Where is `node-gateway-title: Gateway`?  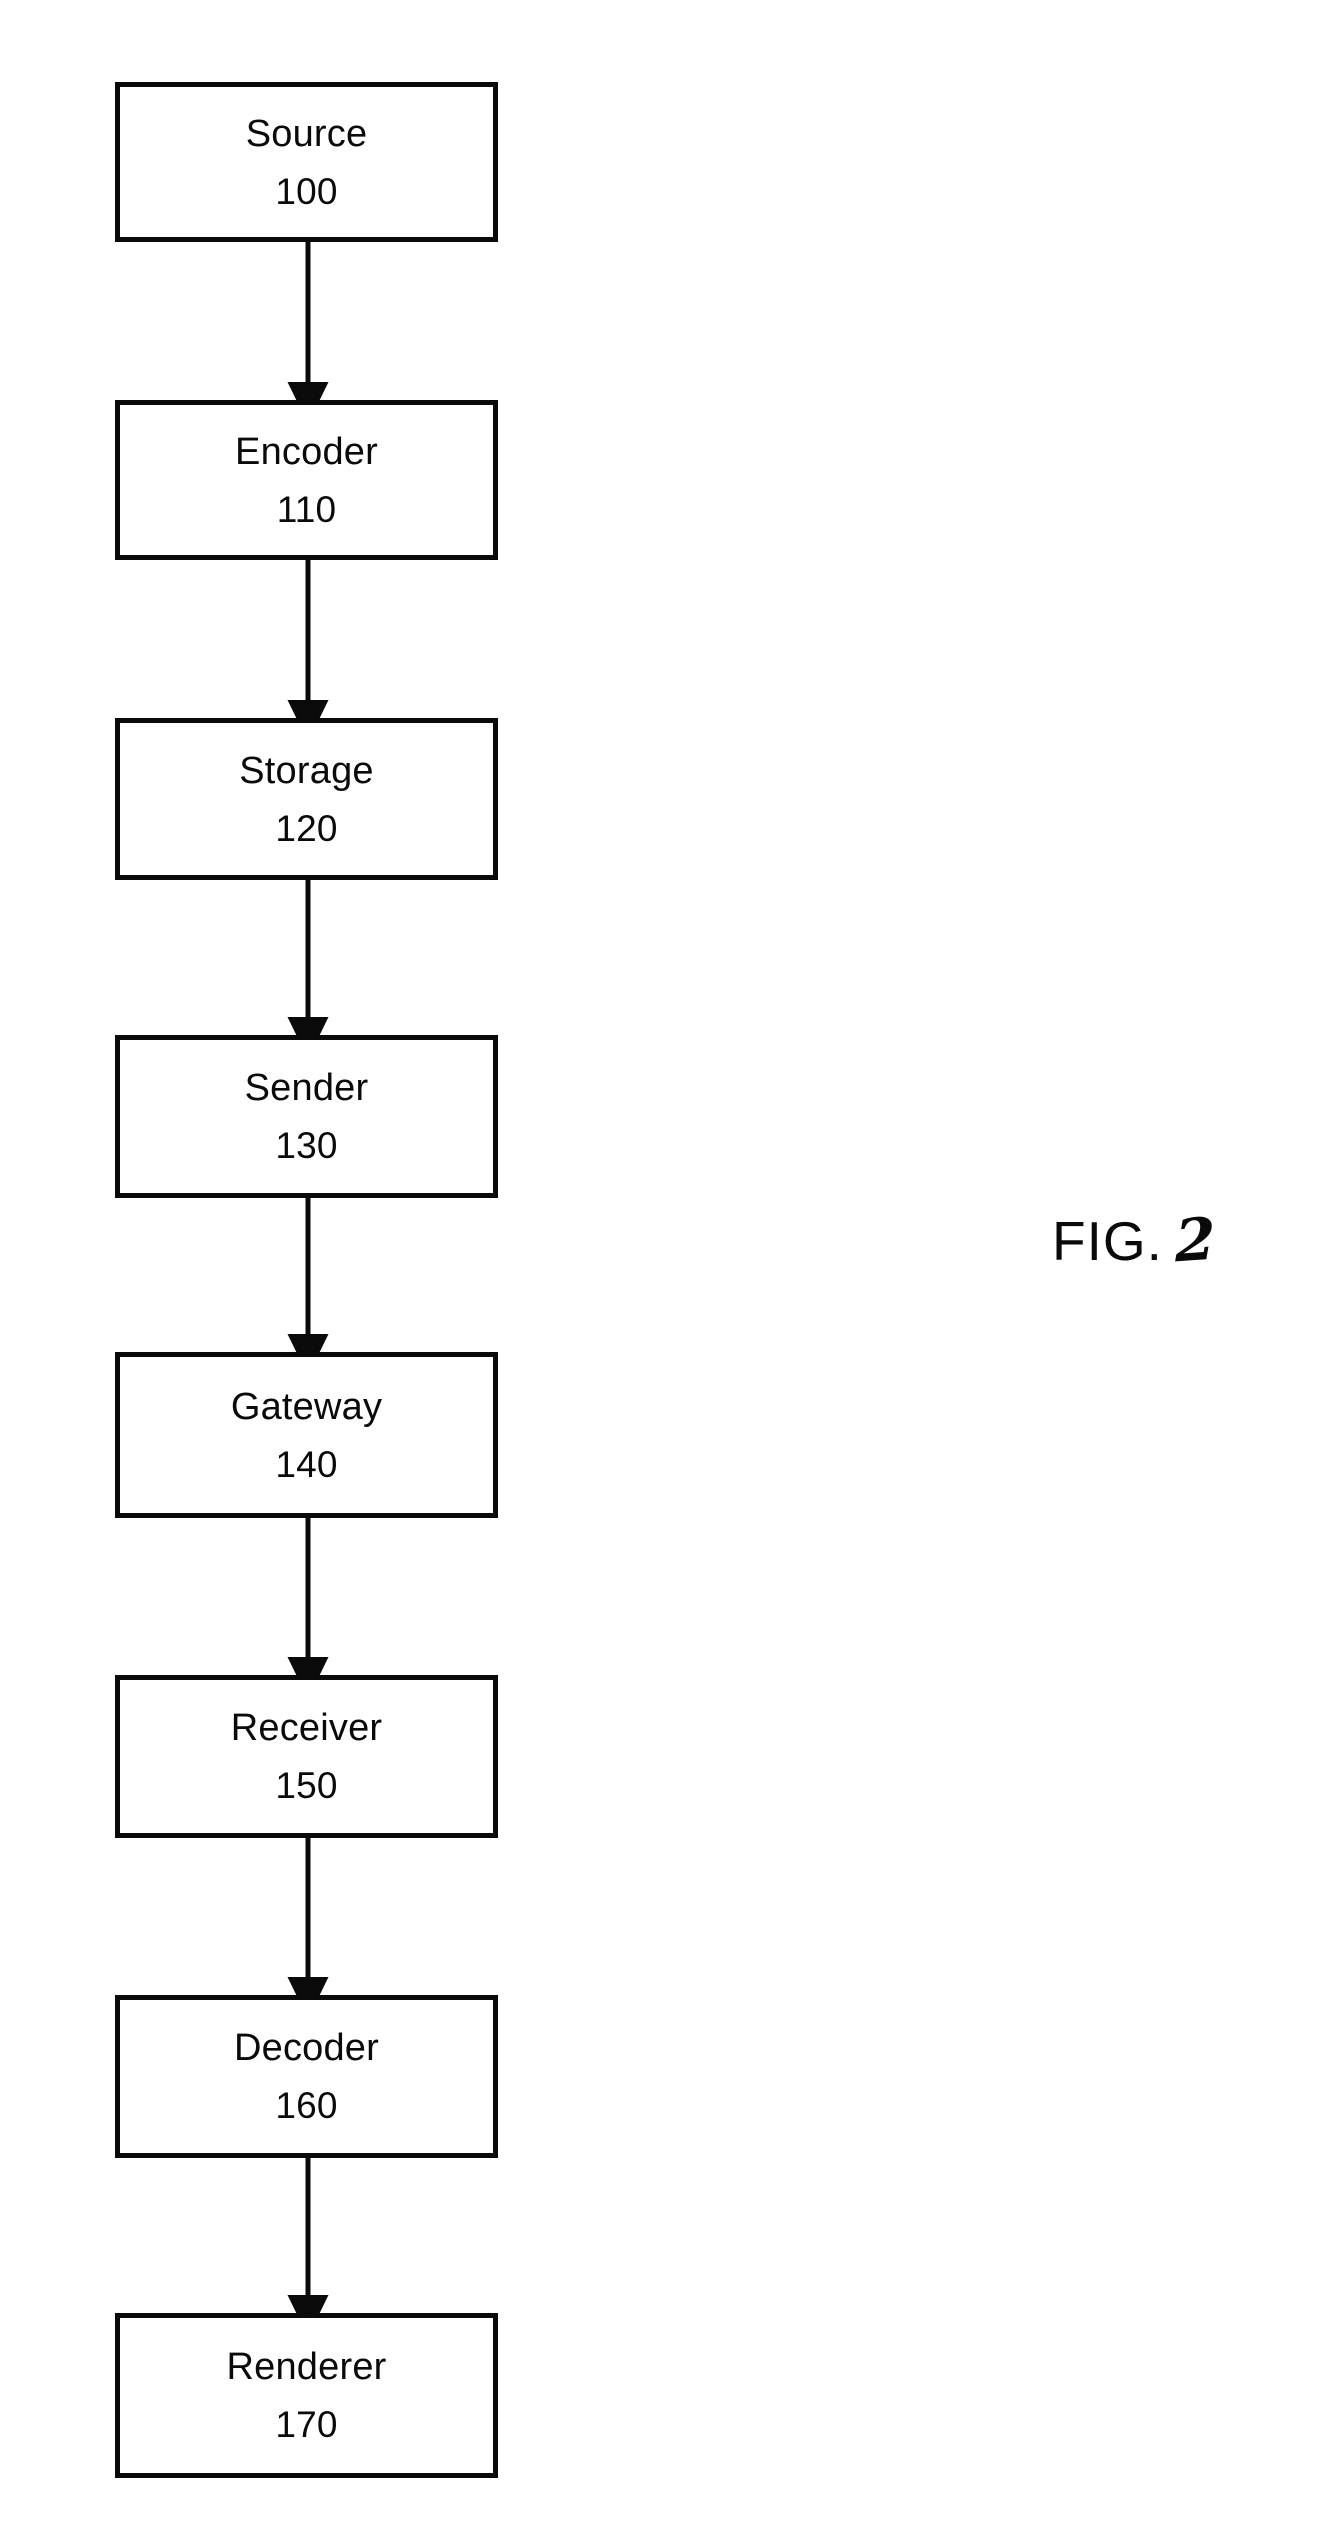 node-gateway-title: Gateway is located at coordinates (306, 1406).